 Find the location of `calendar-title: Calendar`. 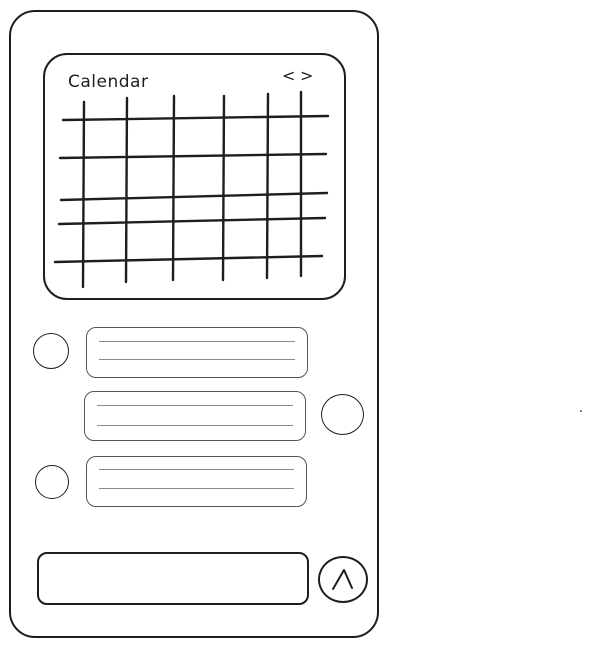

calendar-title: Calendar is located at coordinates (108, 82).